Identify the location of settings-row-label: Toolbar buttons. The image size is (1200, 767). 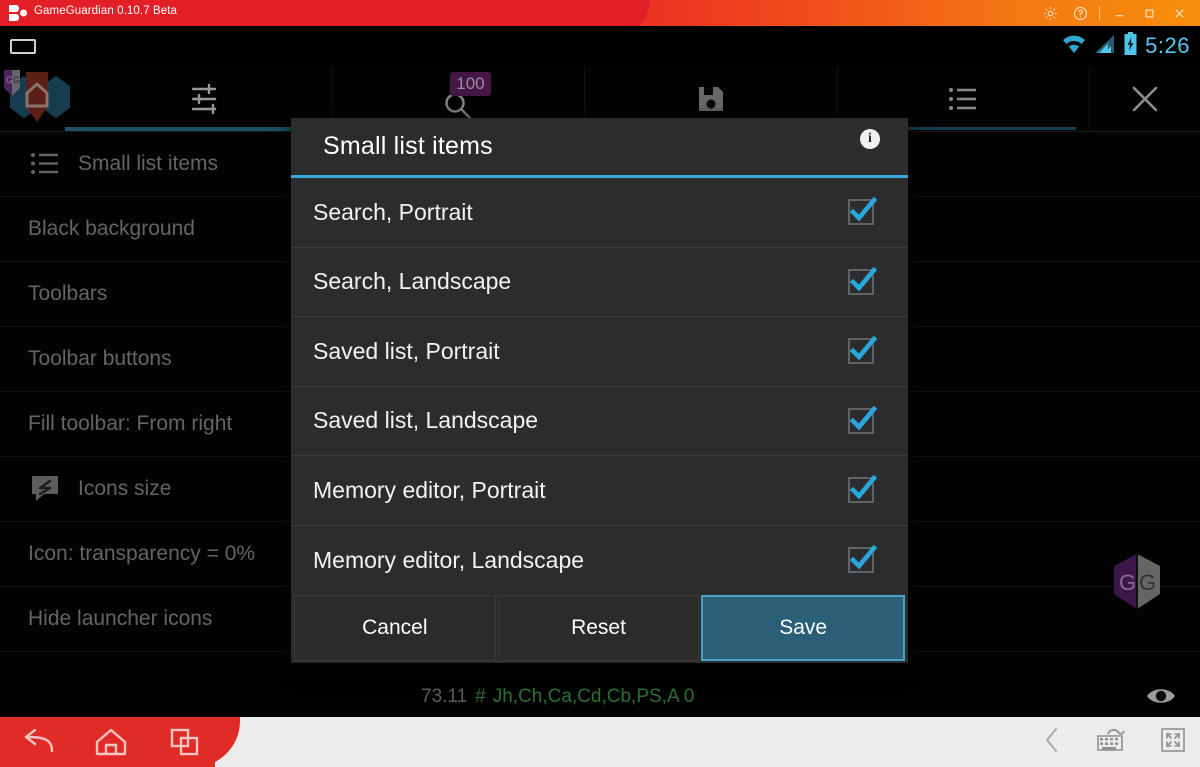
(100, 358).